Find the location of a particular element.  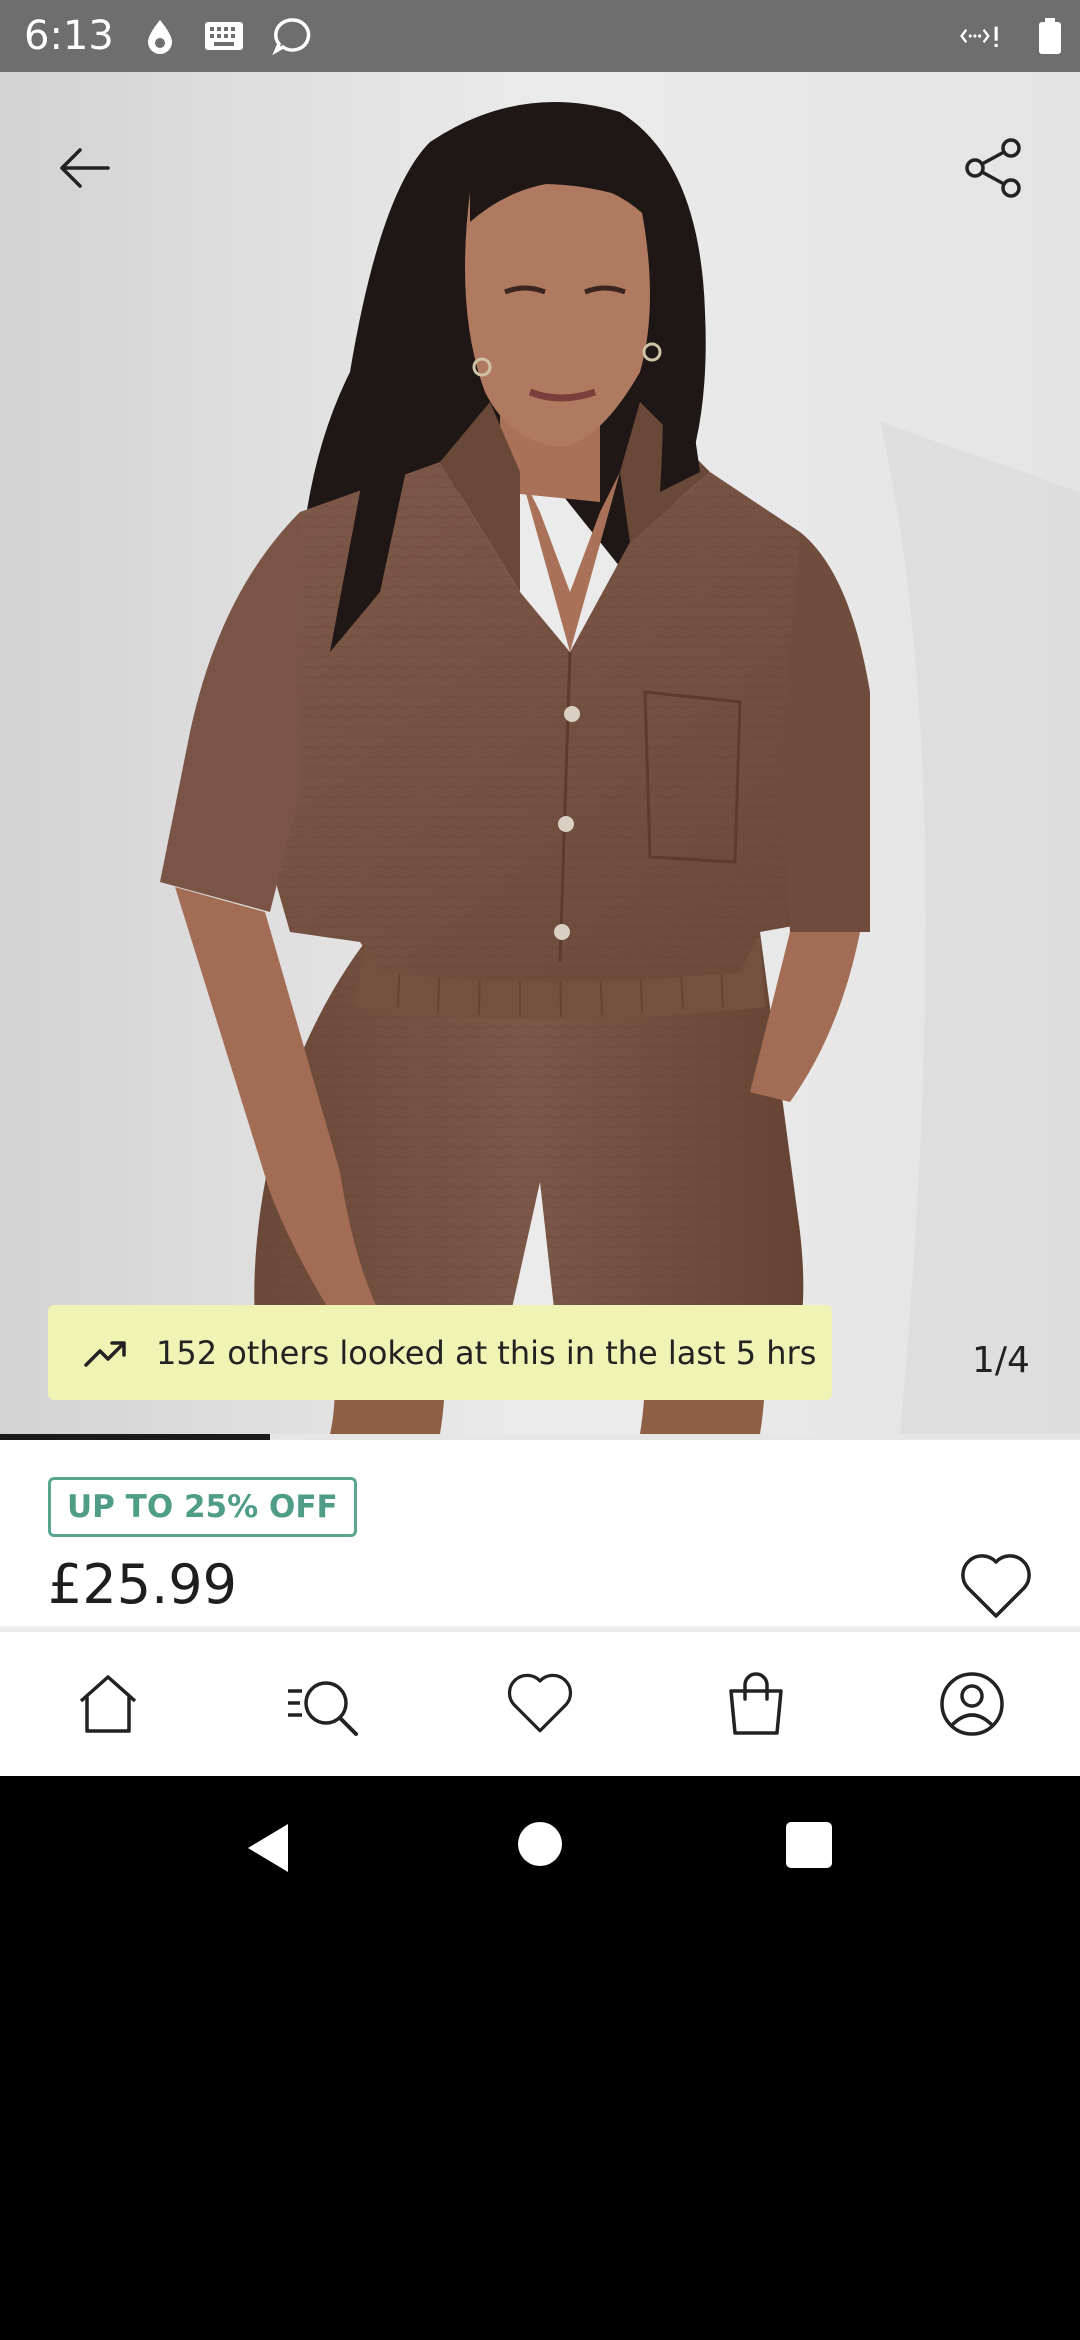

image-counter: 1/4 is located at coordinates (1001, 1360).